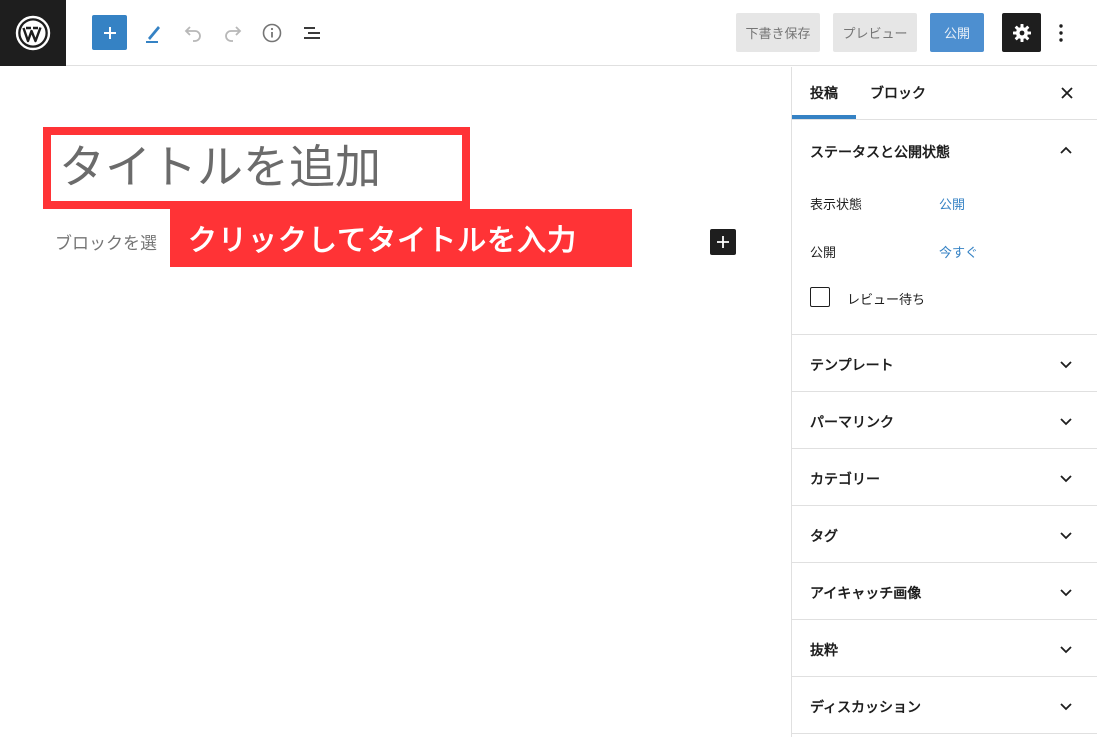 The height and width of the screenshot is (737, 1097). I want to click on chevron-up-icon, so click(1066, 150).